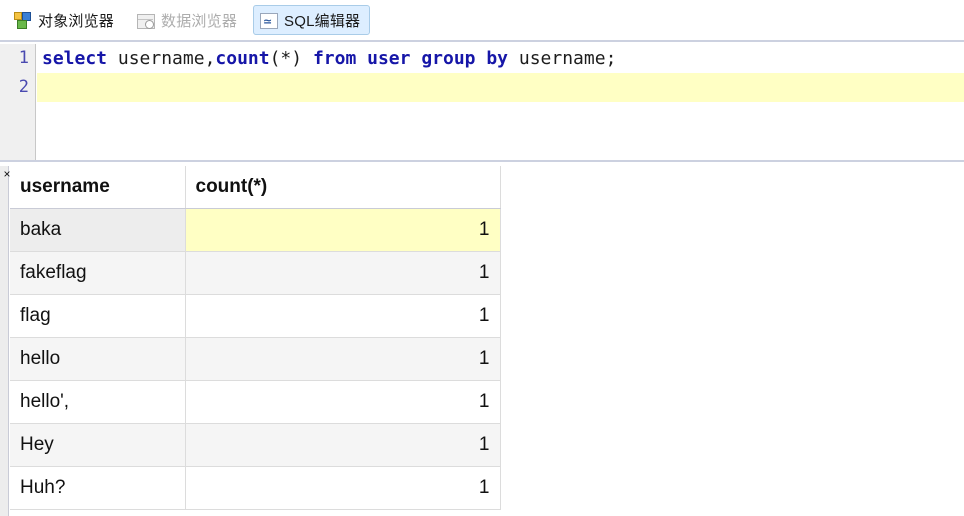 The image size is (964, 516). Describe the element at coordinates (23, 20) in the screenshot. I see `cubes-icon` at that location.